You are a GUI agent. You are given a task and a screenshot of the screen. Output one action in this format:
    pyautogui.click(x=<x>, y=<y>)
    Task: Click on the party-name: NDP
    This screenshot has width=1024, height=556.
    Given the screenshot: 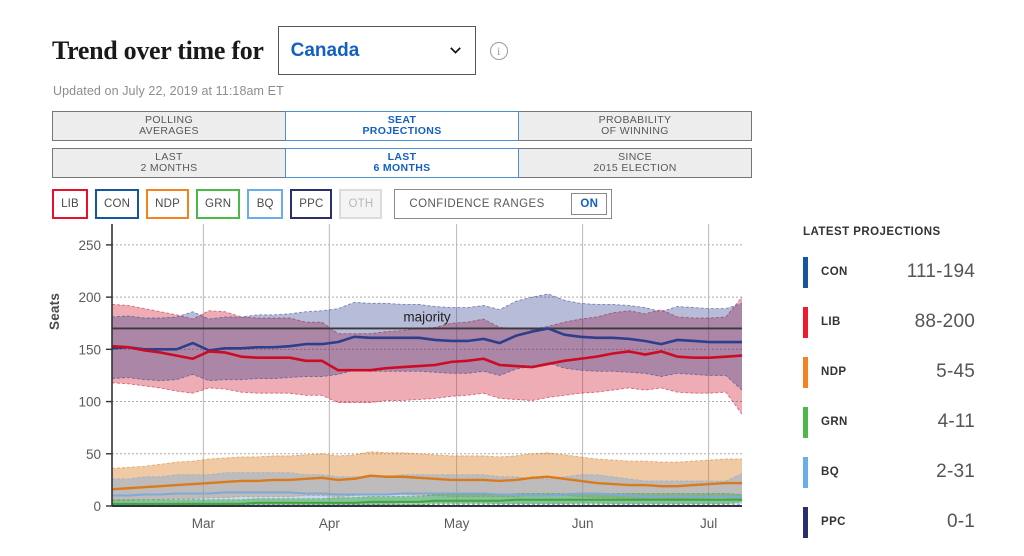 What is the action you would take?
    pyautogui.click(x=834, y=372)
    